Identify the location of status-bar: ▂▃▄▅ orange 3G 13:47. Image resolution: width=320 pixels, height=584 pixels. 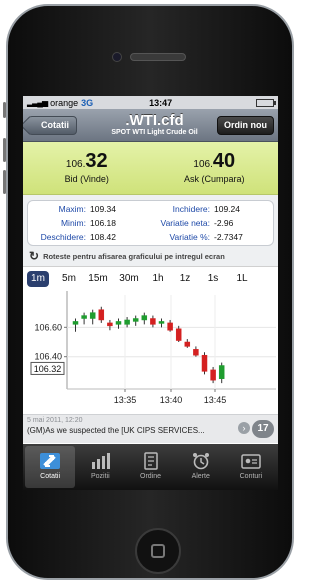
(150, 102).